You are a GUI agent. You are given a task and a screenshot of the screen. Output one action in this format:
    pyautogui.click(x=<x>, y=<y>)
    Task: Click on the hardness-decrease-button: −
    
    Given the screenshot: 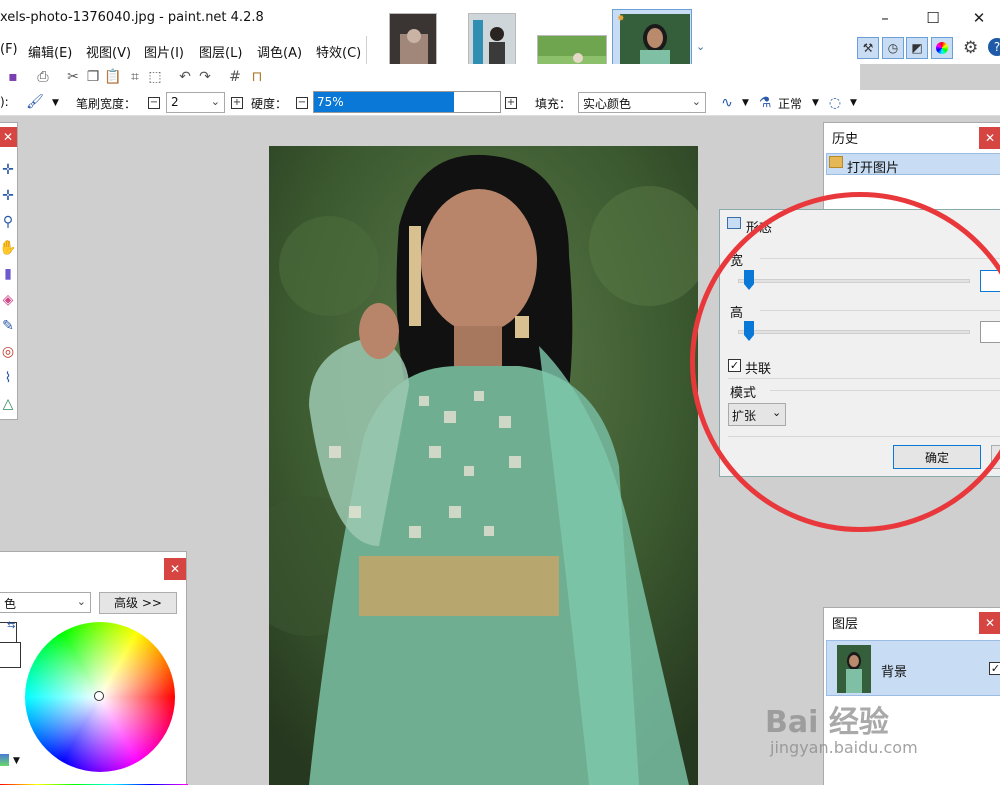 What is the action you would take?
    pyautogui.click(x=302, y=103)
    